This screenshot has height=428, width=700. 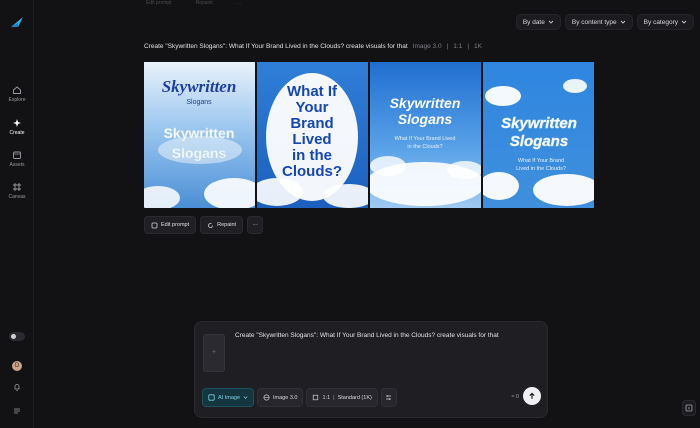 What do you see at coordinates (159, 3) in the screenshot?
I see `previous-edit-prompt: Edit prompt` at bounding box center [159, 3].